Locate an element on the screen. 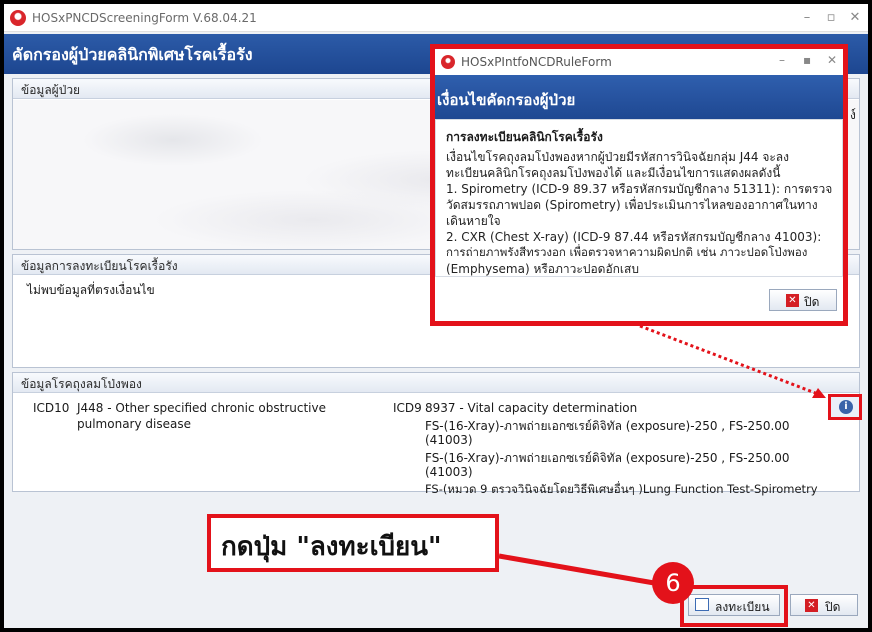 This screenshot has width=872, height=632. instruction-callout: กดปุ่ม "ลงทะเบียน" is located at coordinates (353, 543).